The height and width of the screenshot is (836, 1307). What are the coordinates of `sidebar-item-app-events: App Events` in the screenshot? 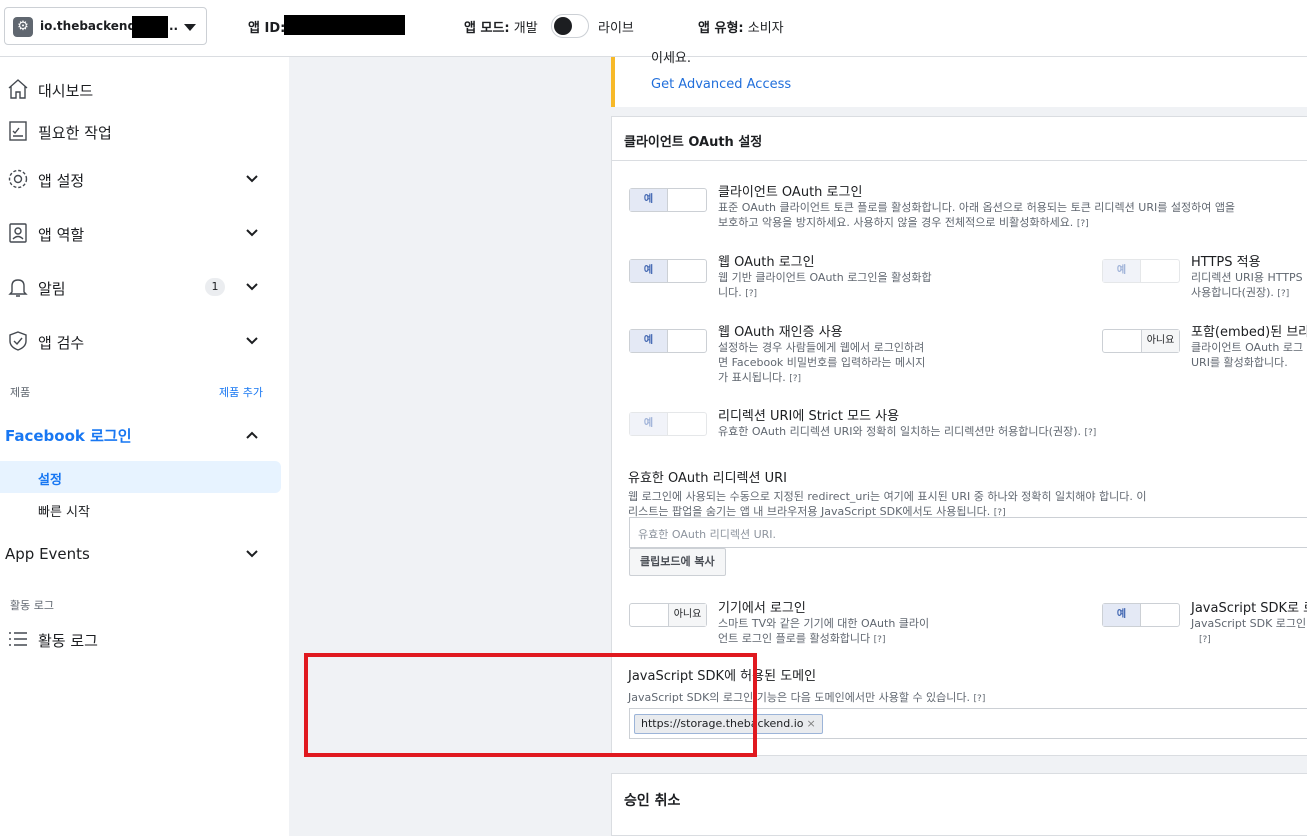 It's located at (144, 554).